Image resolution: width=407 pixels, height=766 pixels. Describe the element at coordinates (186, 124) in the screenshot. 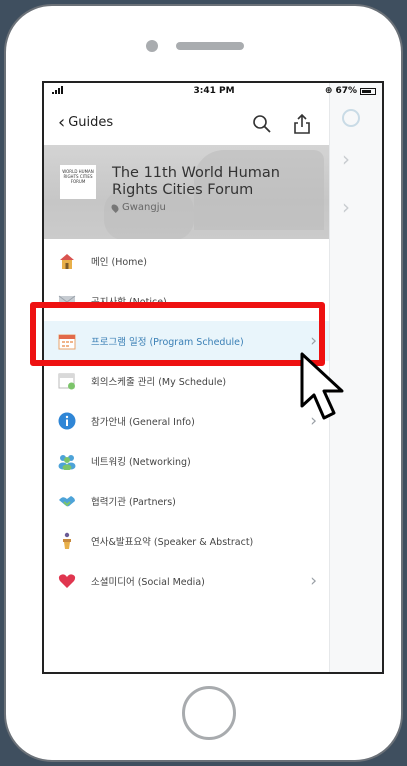

I see `nav-bar: ‹ Guides` at that location.